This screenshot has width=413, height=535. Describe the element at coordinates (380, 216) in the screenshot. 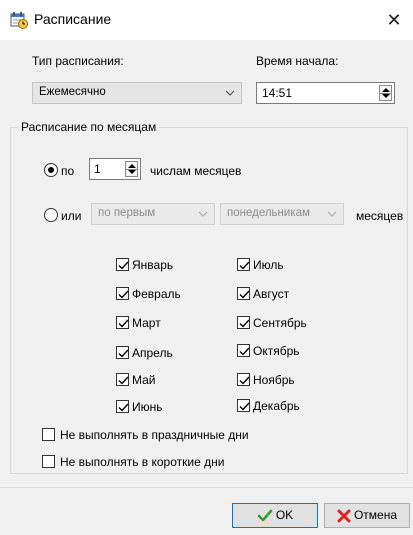

I see `weekday-suffix-label: месяцев` at that location.